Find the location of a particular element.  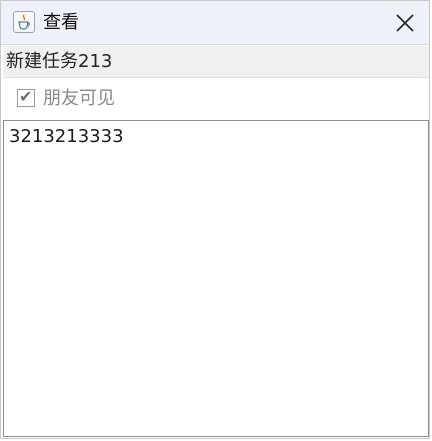

close-icon is located at coordinates (405, 23).